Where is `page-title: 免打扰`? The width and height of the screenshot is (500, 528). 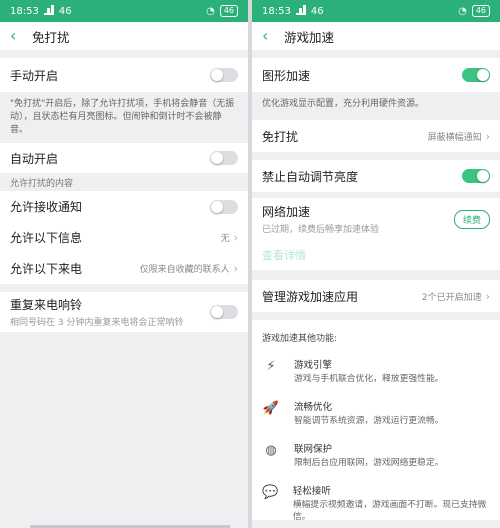
page-title: 免打扰 is located at coordinates (51, 37).